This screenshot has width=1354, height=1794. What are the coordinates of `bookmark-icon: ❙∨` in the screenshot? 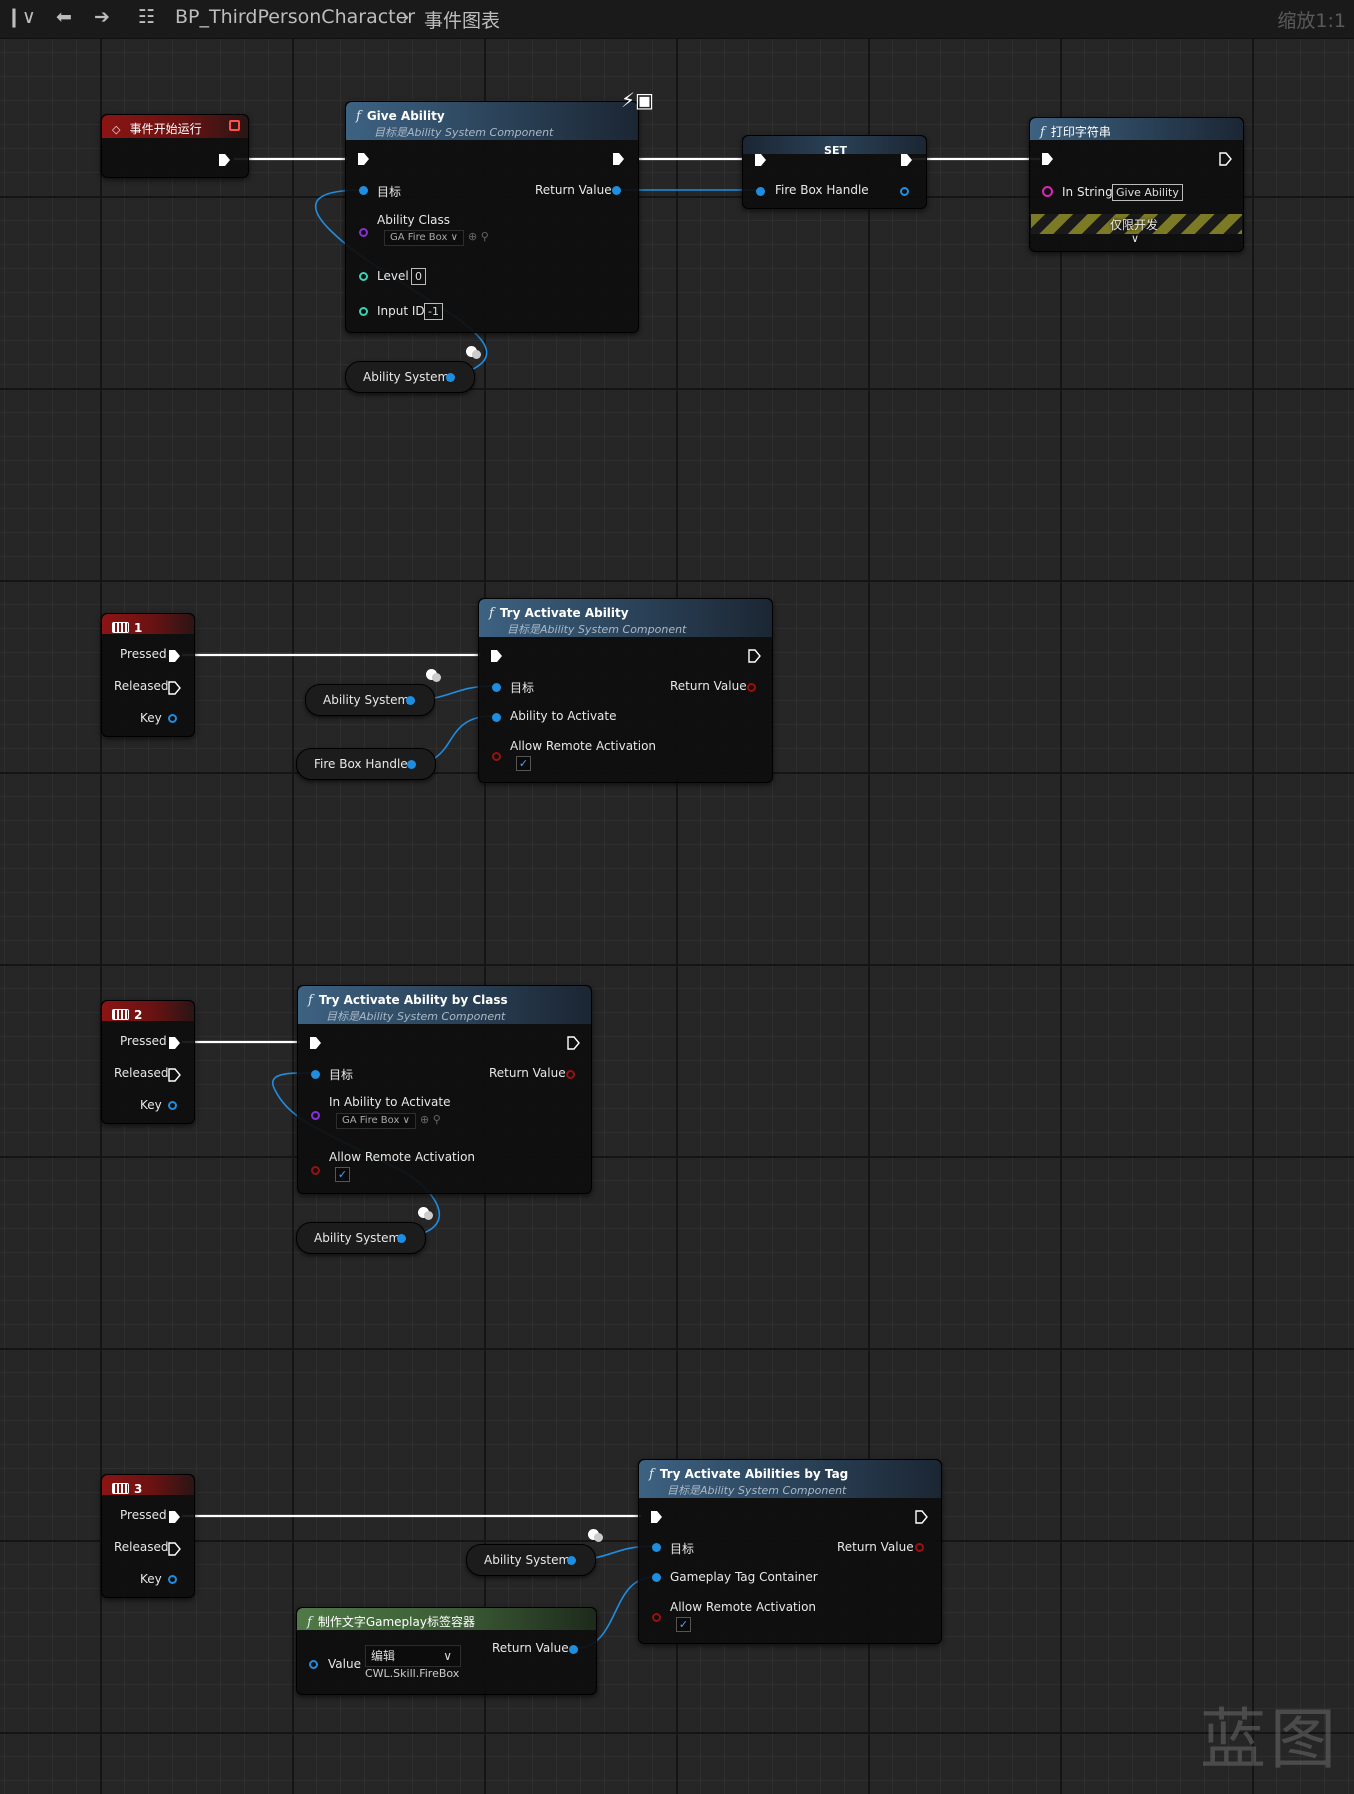 It's located at (21, 17).